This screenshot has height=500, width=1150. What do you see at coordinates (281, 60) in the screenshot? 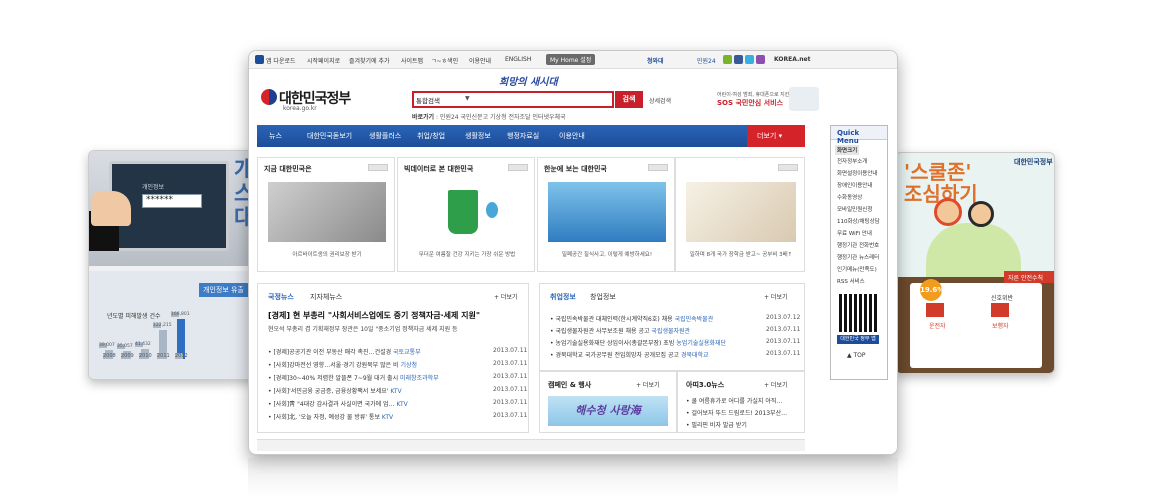
I see `app-download-link: 앱 다운로드` at bounding box center [281, 60].